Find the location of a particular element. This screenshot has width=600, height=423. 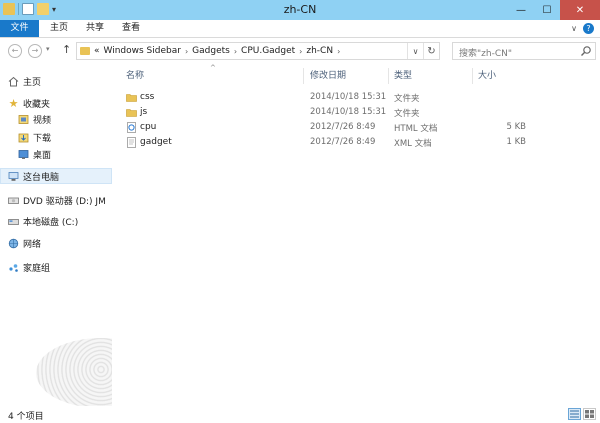

tab-home: 主页 is located at coordinates (59, 28).